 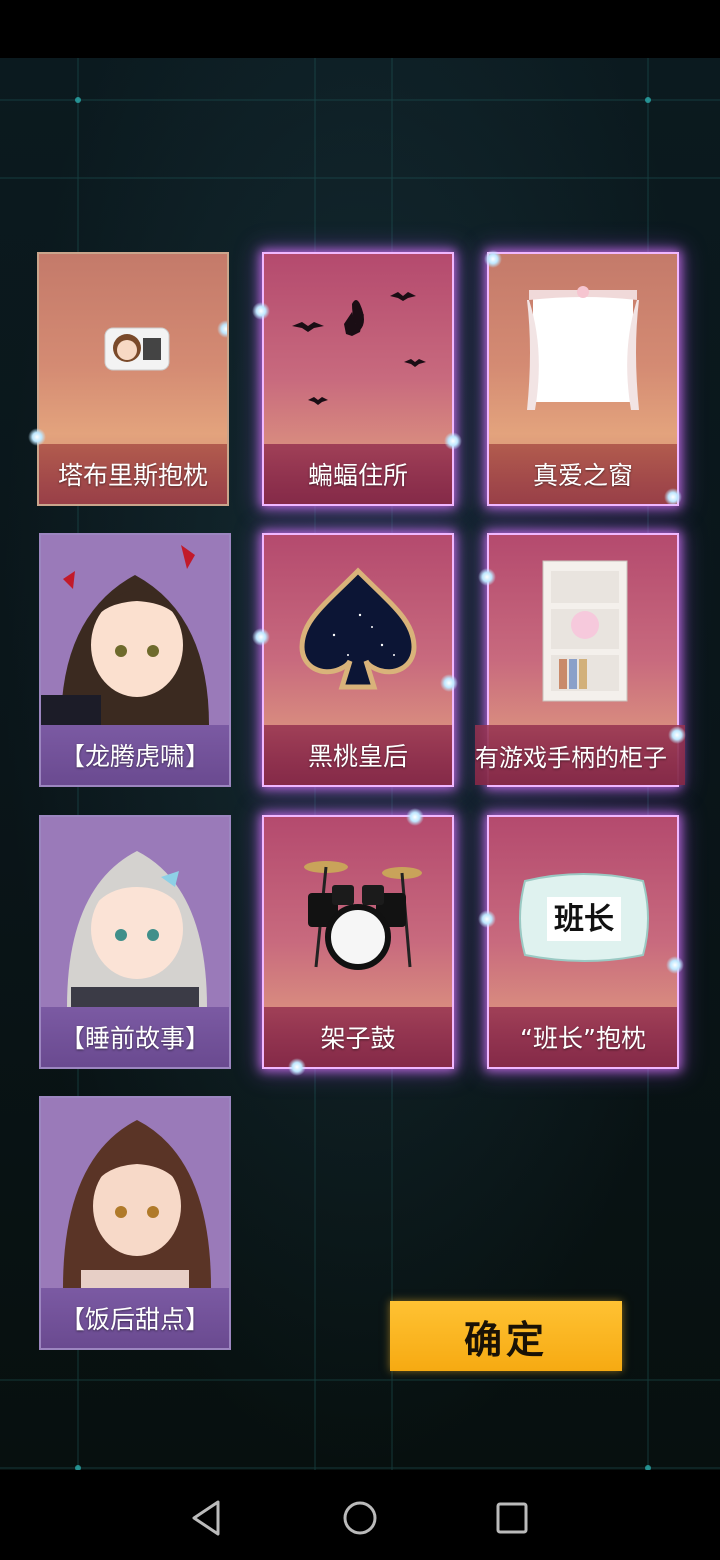 I want to click on furniture-card-gamepad-cabinet: 有游戏手柄的柜子, so click(x=580, y=660).